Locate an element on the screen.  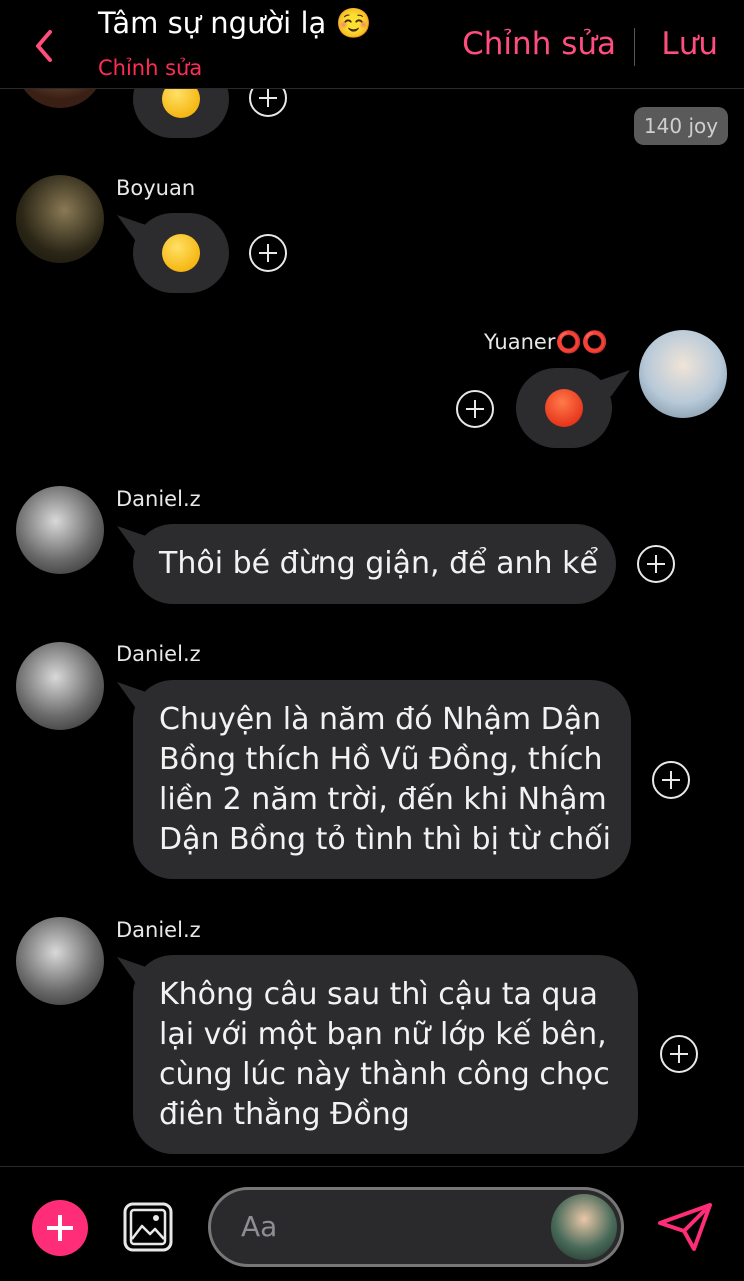
message-bubble: Thôi bé đừng giận, để anh kể is located at coordinates (374, 564).